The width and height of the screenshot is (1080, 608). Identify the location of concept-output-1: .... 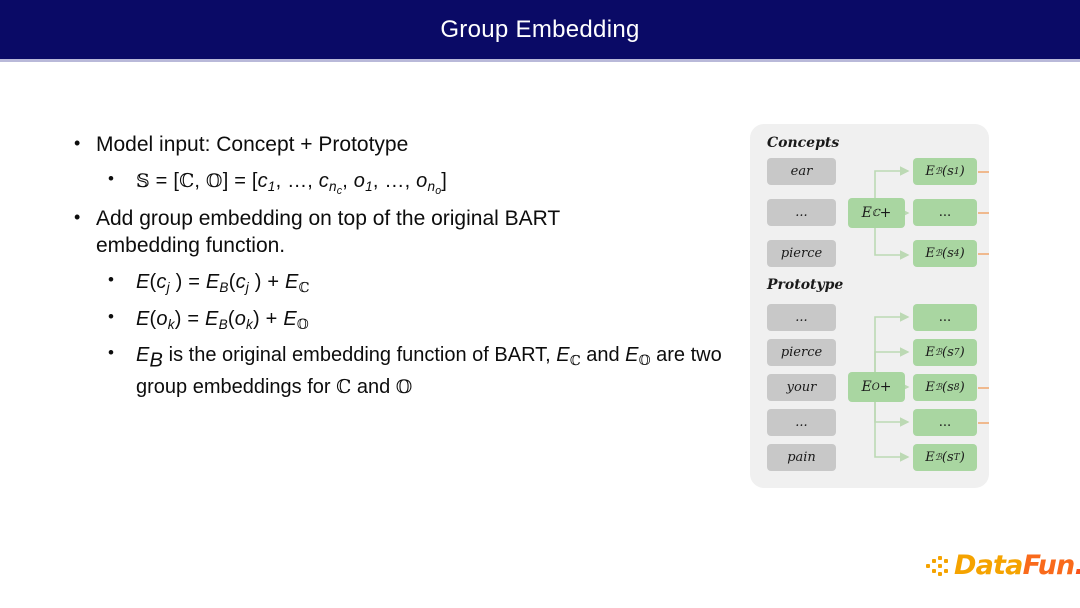
(945, 212).